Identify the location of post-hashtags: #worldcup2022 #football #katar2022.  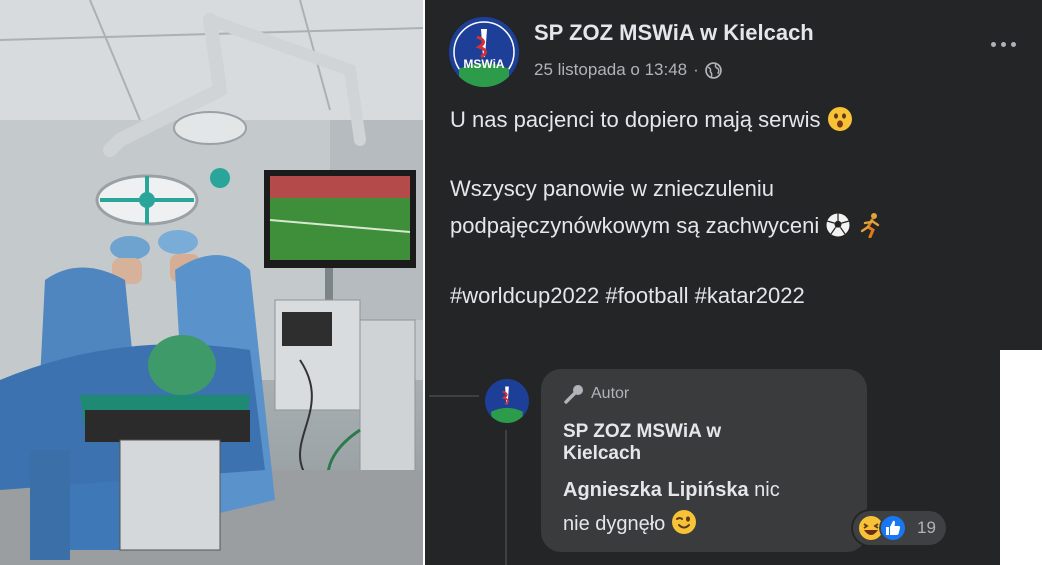
(627, 296).